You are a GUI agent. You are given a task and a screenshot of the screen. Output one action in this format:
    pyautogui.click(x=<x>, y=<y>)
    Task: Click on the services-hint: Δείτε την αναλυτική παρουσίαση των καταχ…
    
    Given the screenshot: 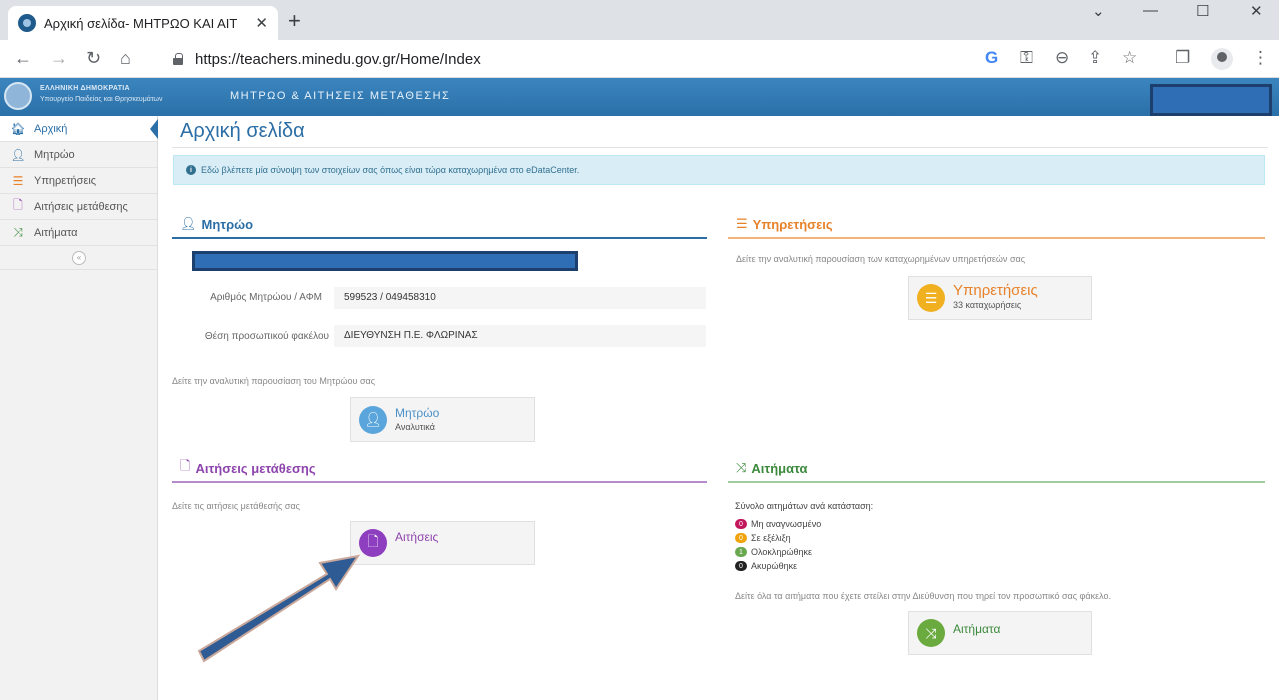 What is the action you would take?
    pyautogui.click(x=881, y=259)
    